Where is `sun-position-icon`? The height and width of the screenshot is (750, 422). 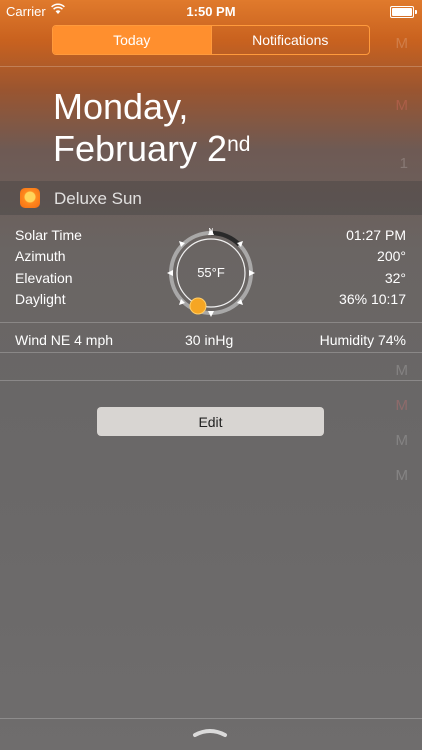
sun-position-icon is located at coordinates (198, 306).